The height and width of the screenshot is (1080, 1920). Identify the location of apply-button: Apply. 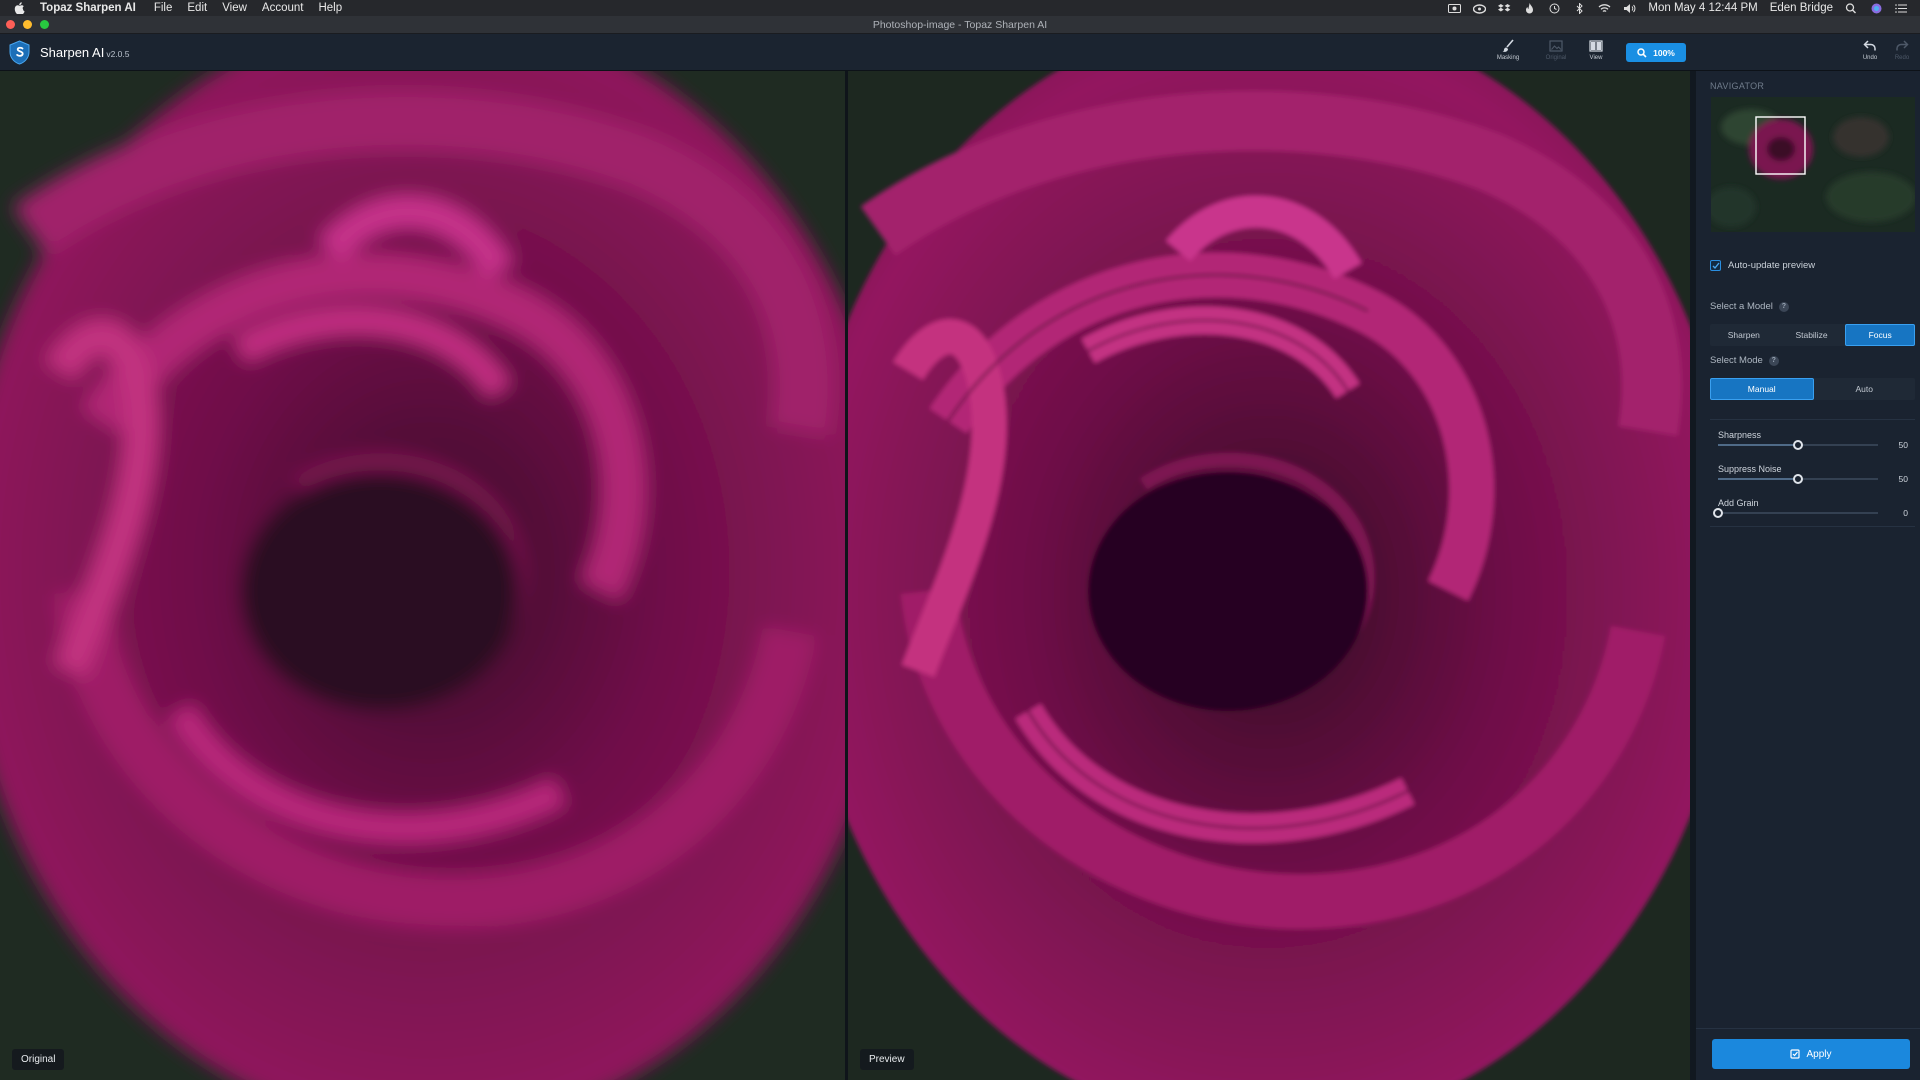
(1811, 1054).